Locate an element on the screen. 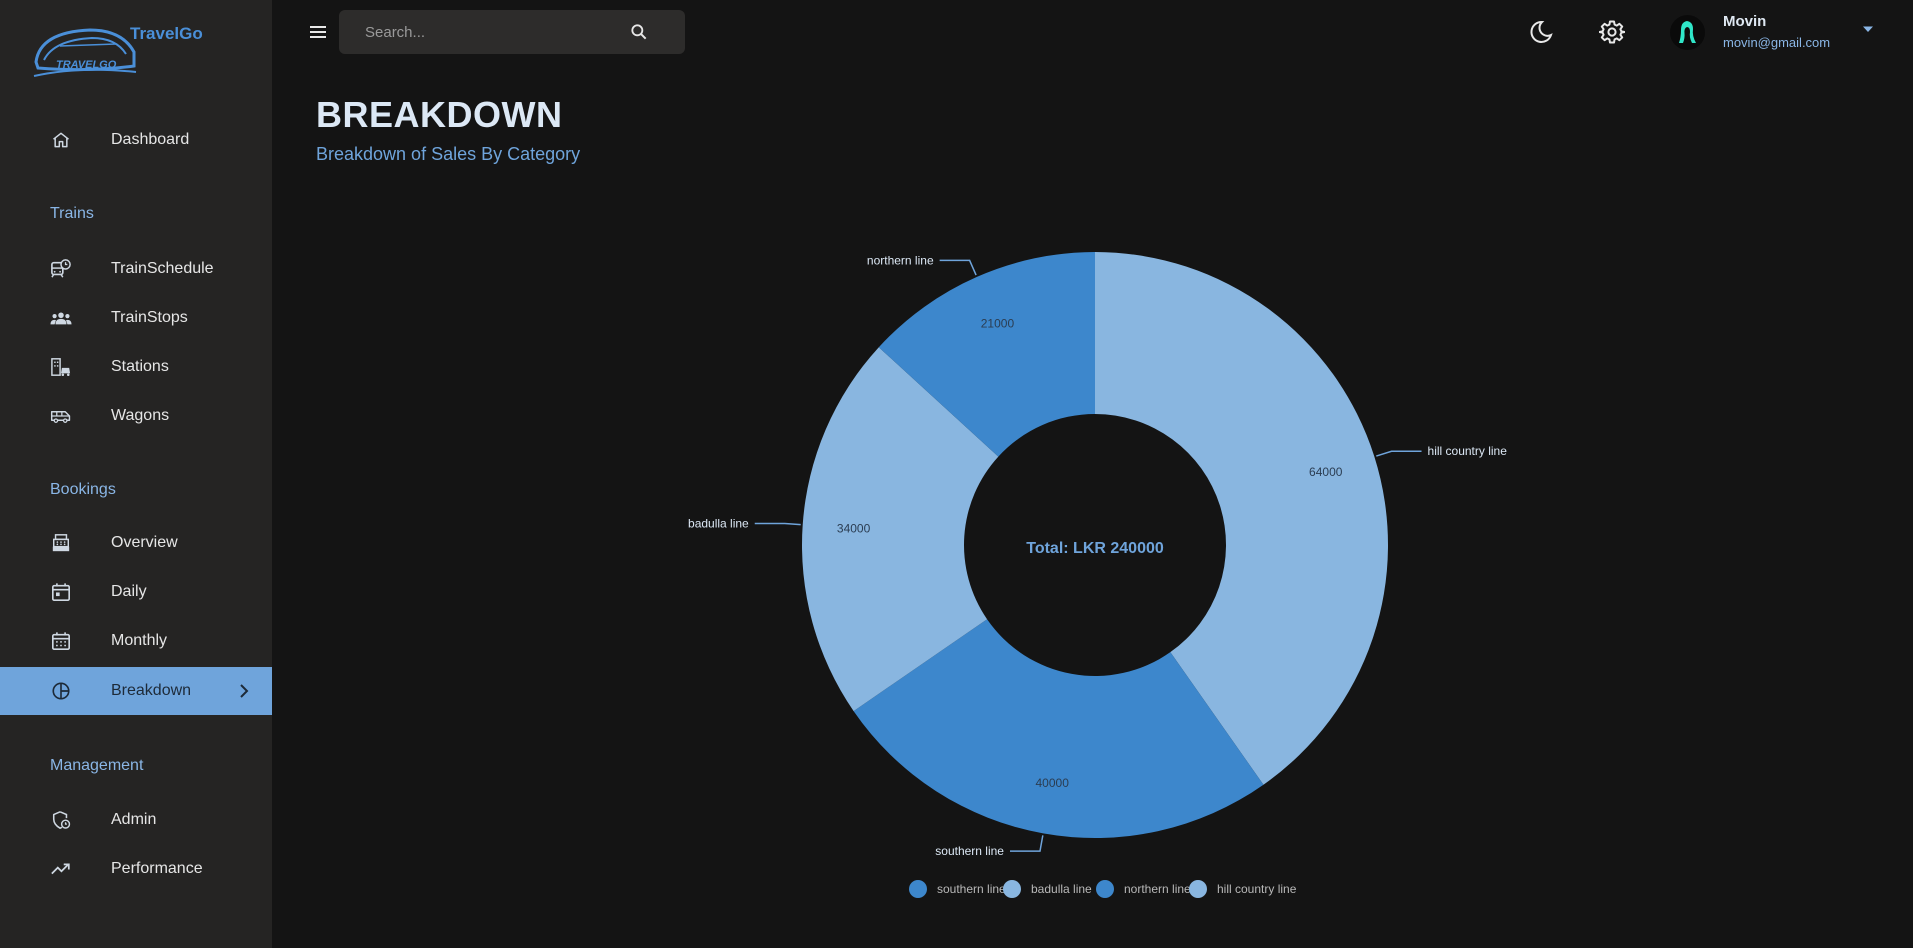  admin-shield-icon is located at coordinates (61, 820).